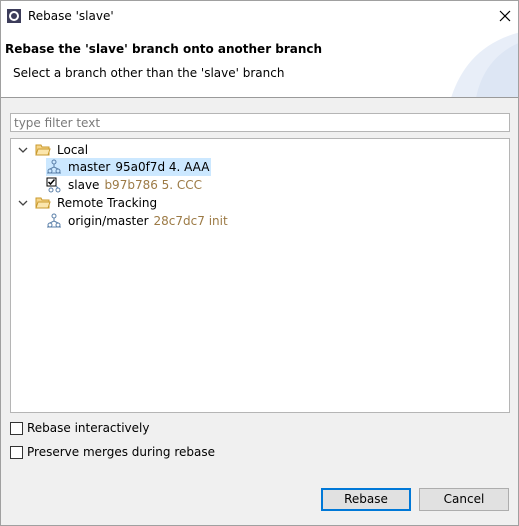 The height and width of the screenshot is (526, 519). Describe the element at coordinates (71, 16) in the screenshot. I see `window-title: Rebase 'slave'` at that location.